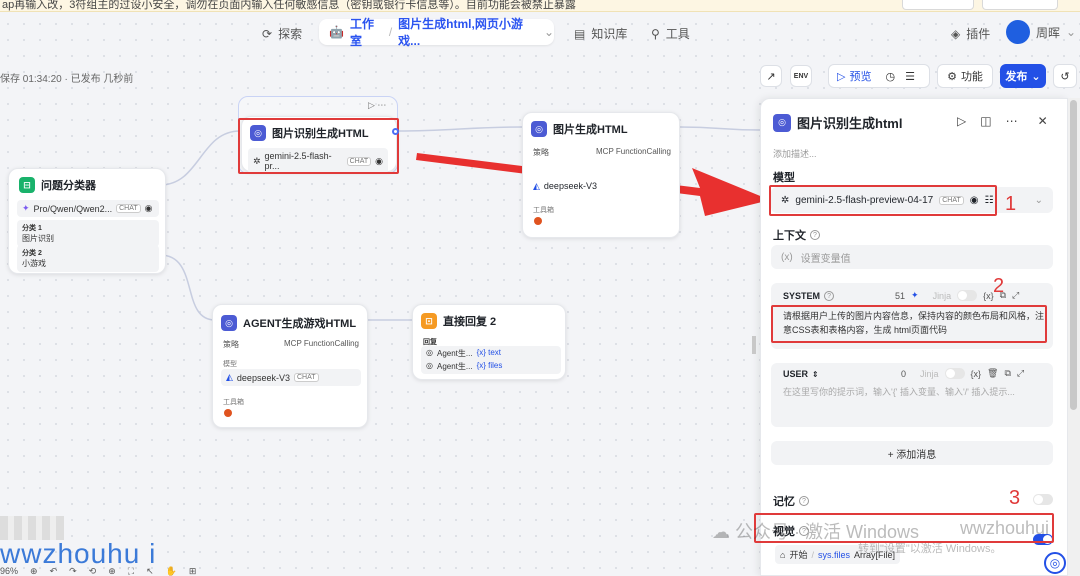 The height and width of the screenshot is (576, 1080). Describe the element at coordinates (491, 360) in the screenshot. I see `reply-content: ◎ Agent生... {x} text ◎ Agent生... {x} files` at that location.